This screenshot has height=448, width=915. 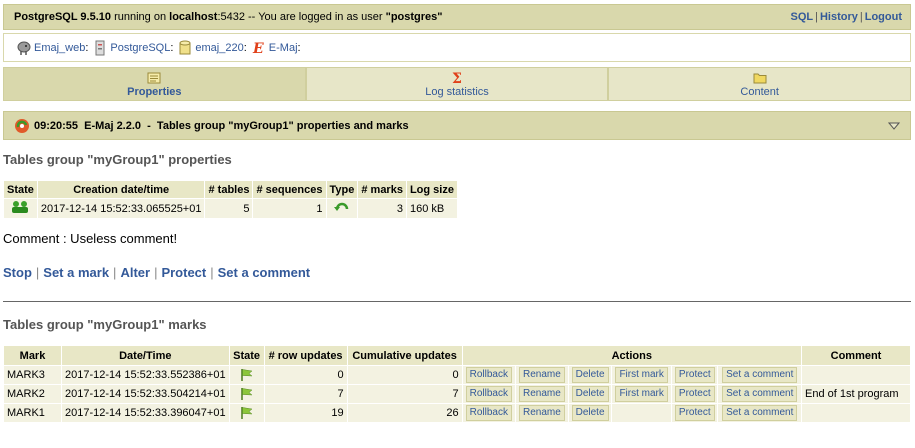 I want to click on divider, so click(x=457, y=301).